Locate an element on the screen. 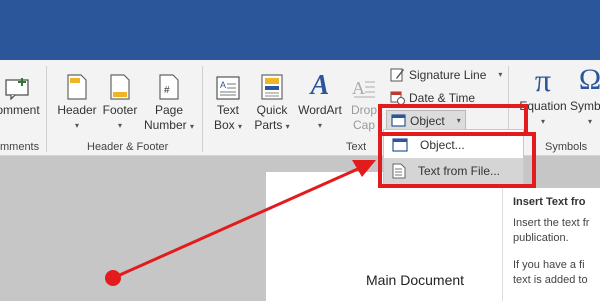 The height and width of the screenshot is (301, 600). drop-cap-label-2: Cap is located at coordinates (363, 125).